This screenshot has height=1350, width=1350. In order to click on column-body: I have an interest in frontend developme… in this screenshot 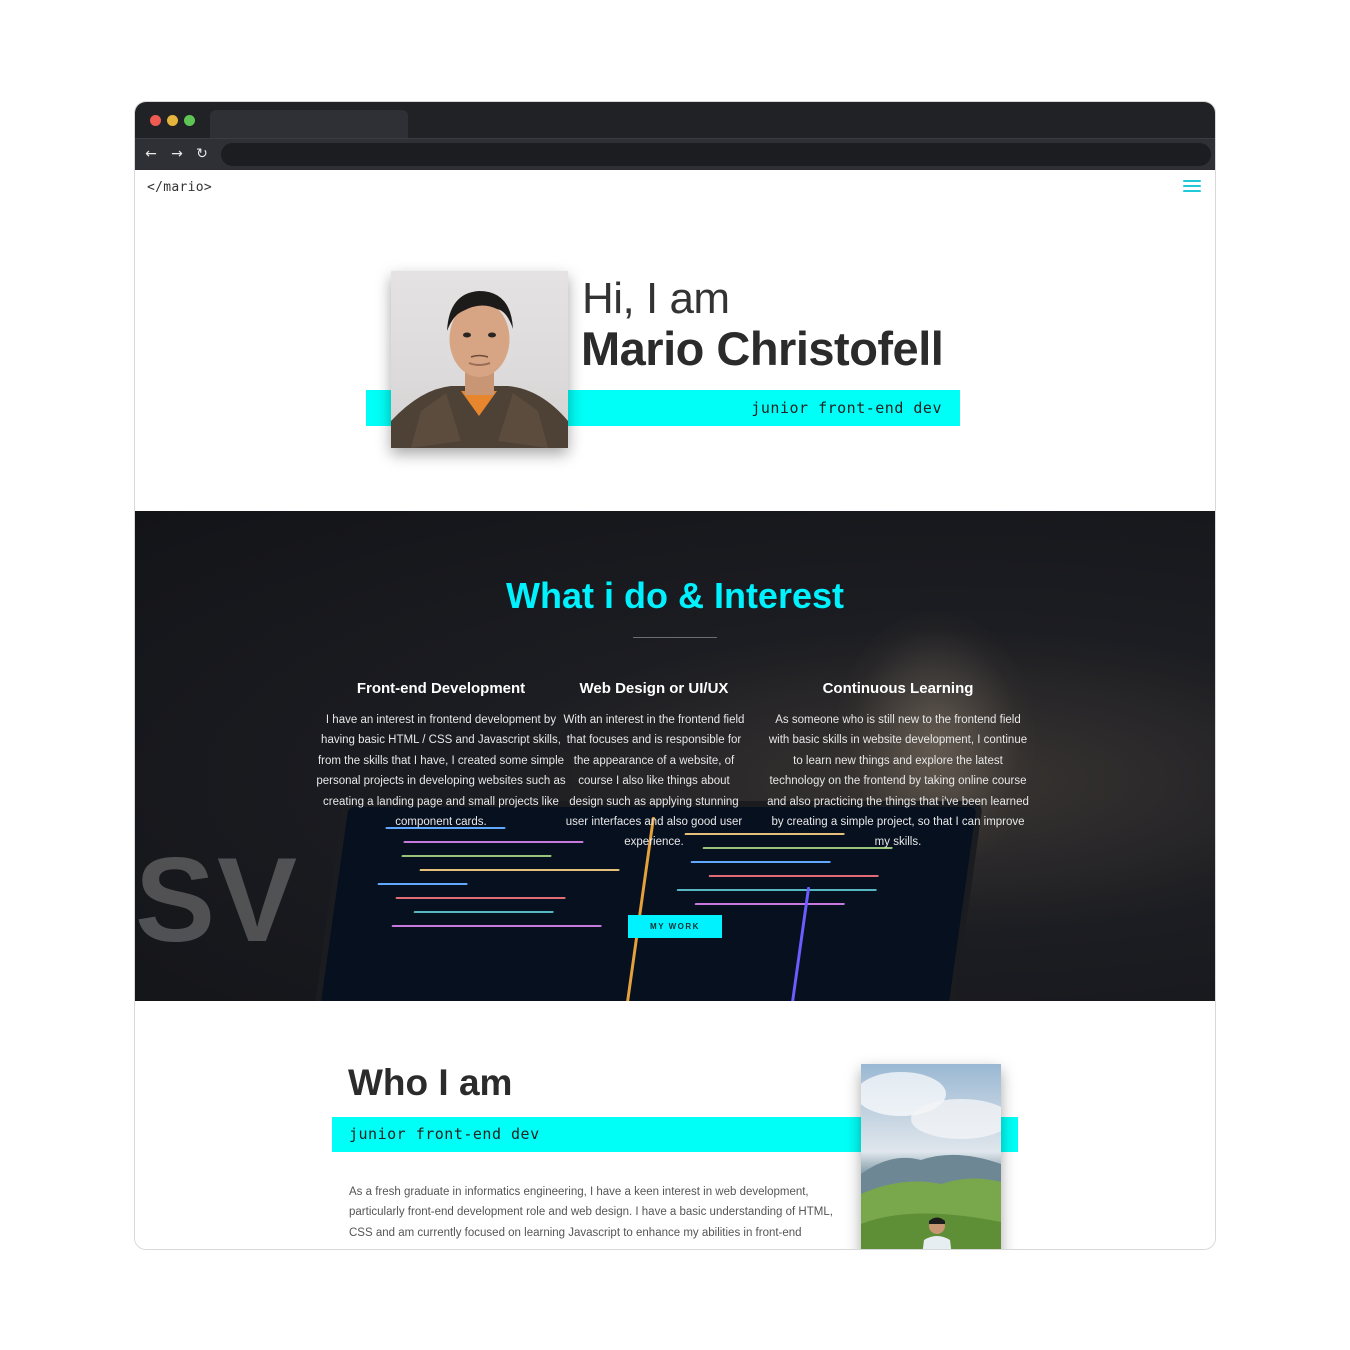, I will do `click(441, 771)`.